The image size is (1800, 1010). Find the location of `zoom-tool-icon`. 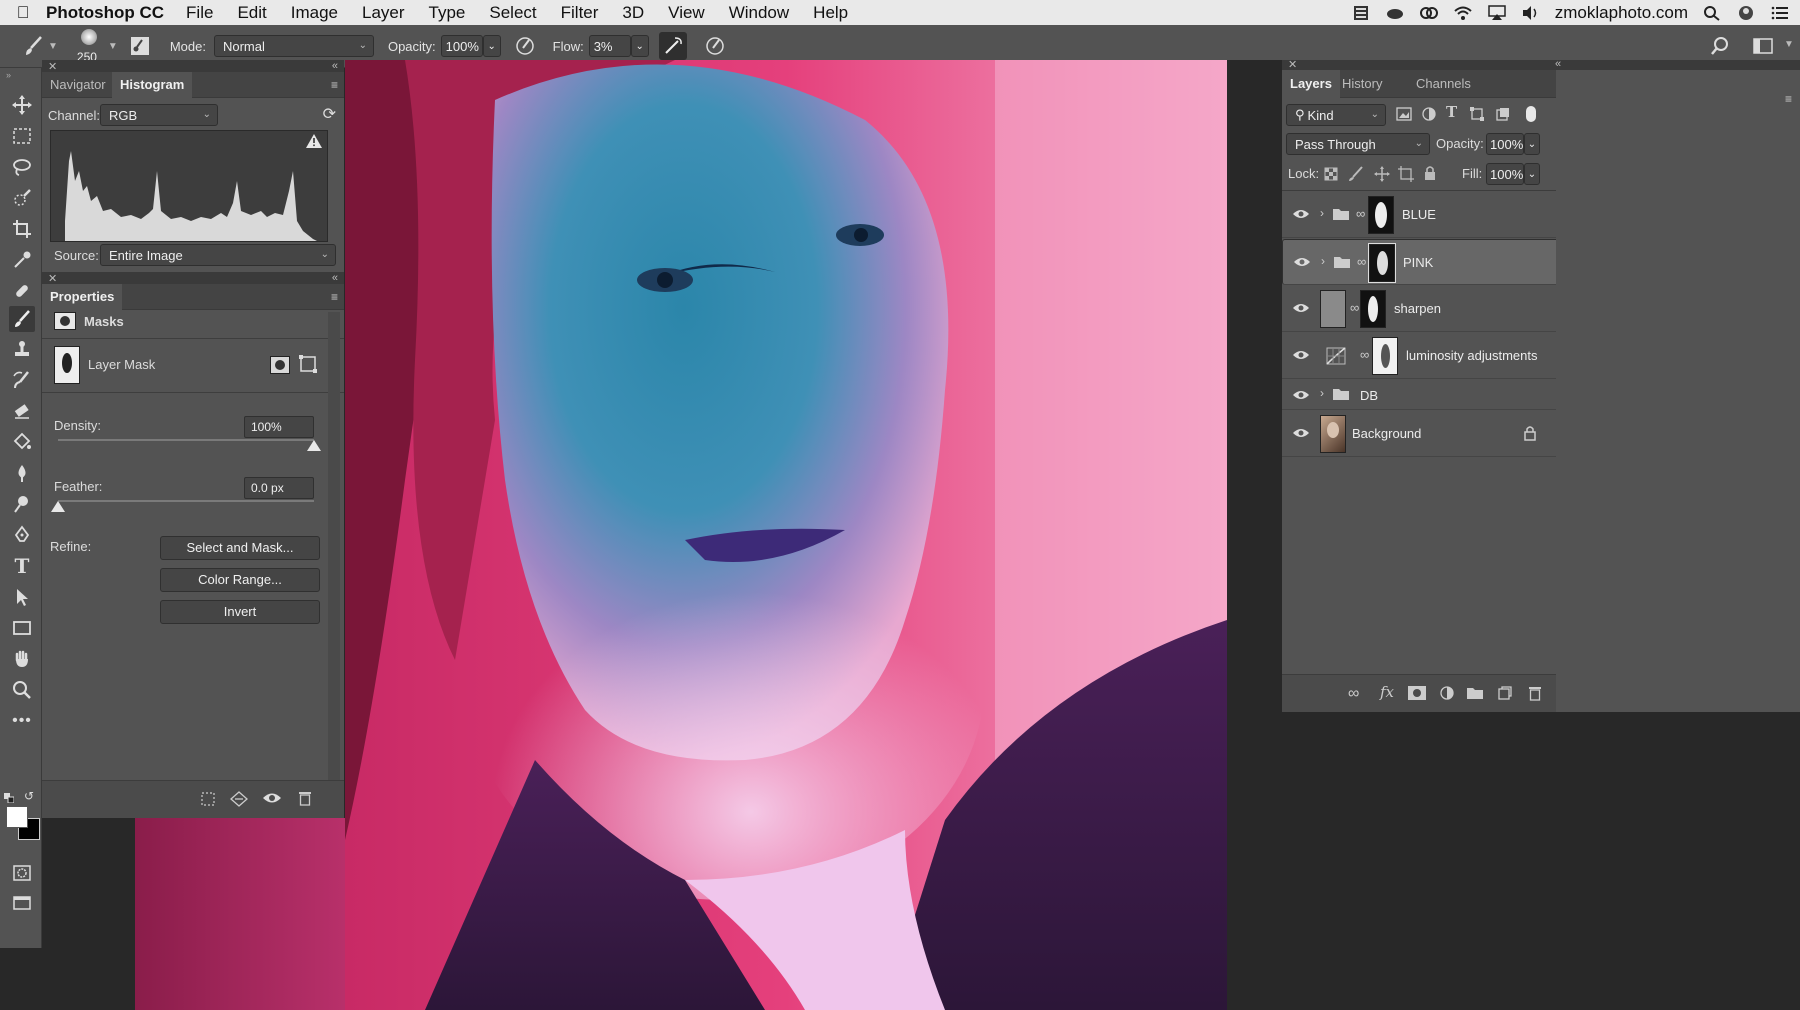

zoom-tool-icon is located at coordinates (22, 690).